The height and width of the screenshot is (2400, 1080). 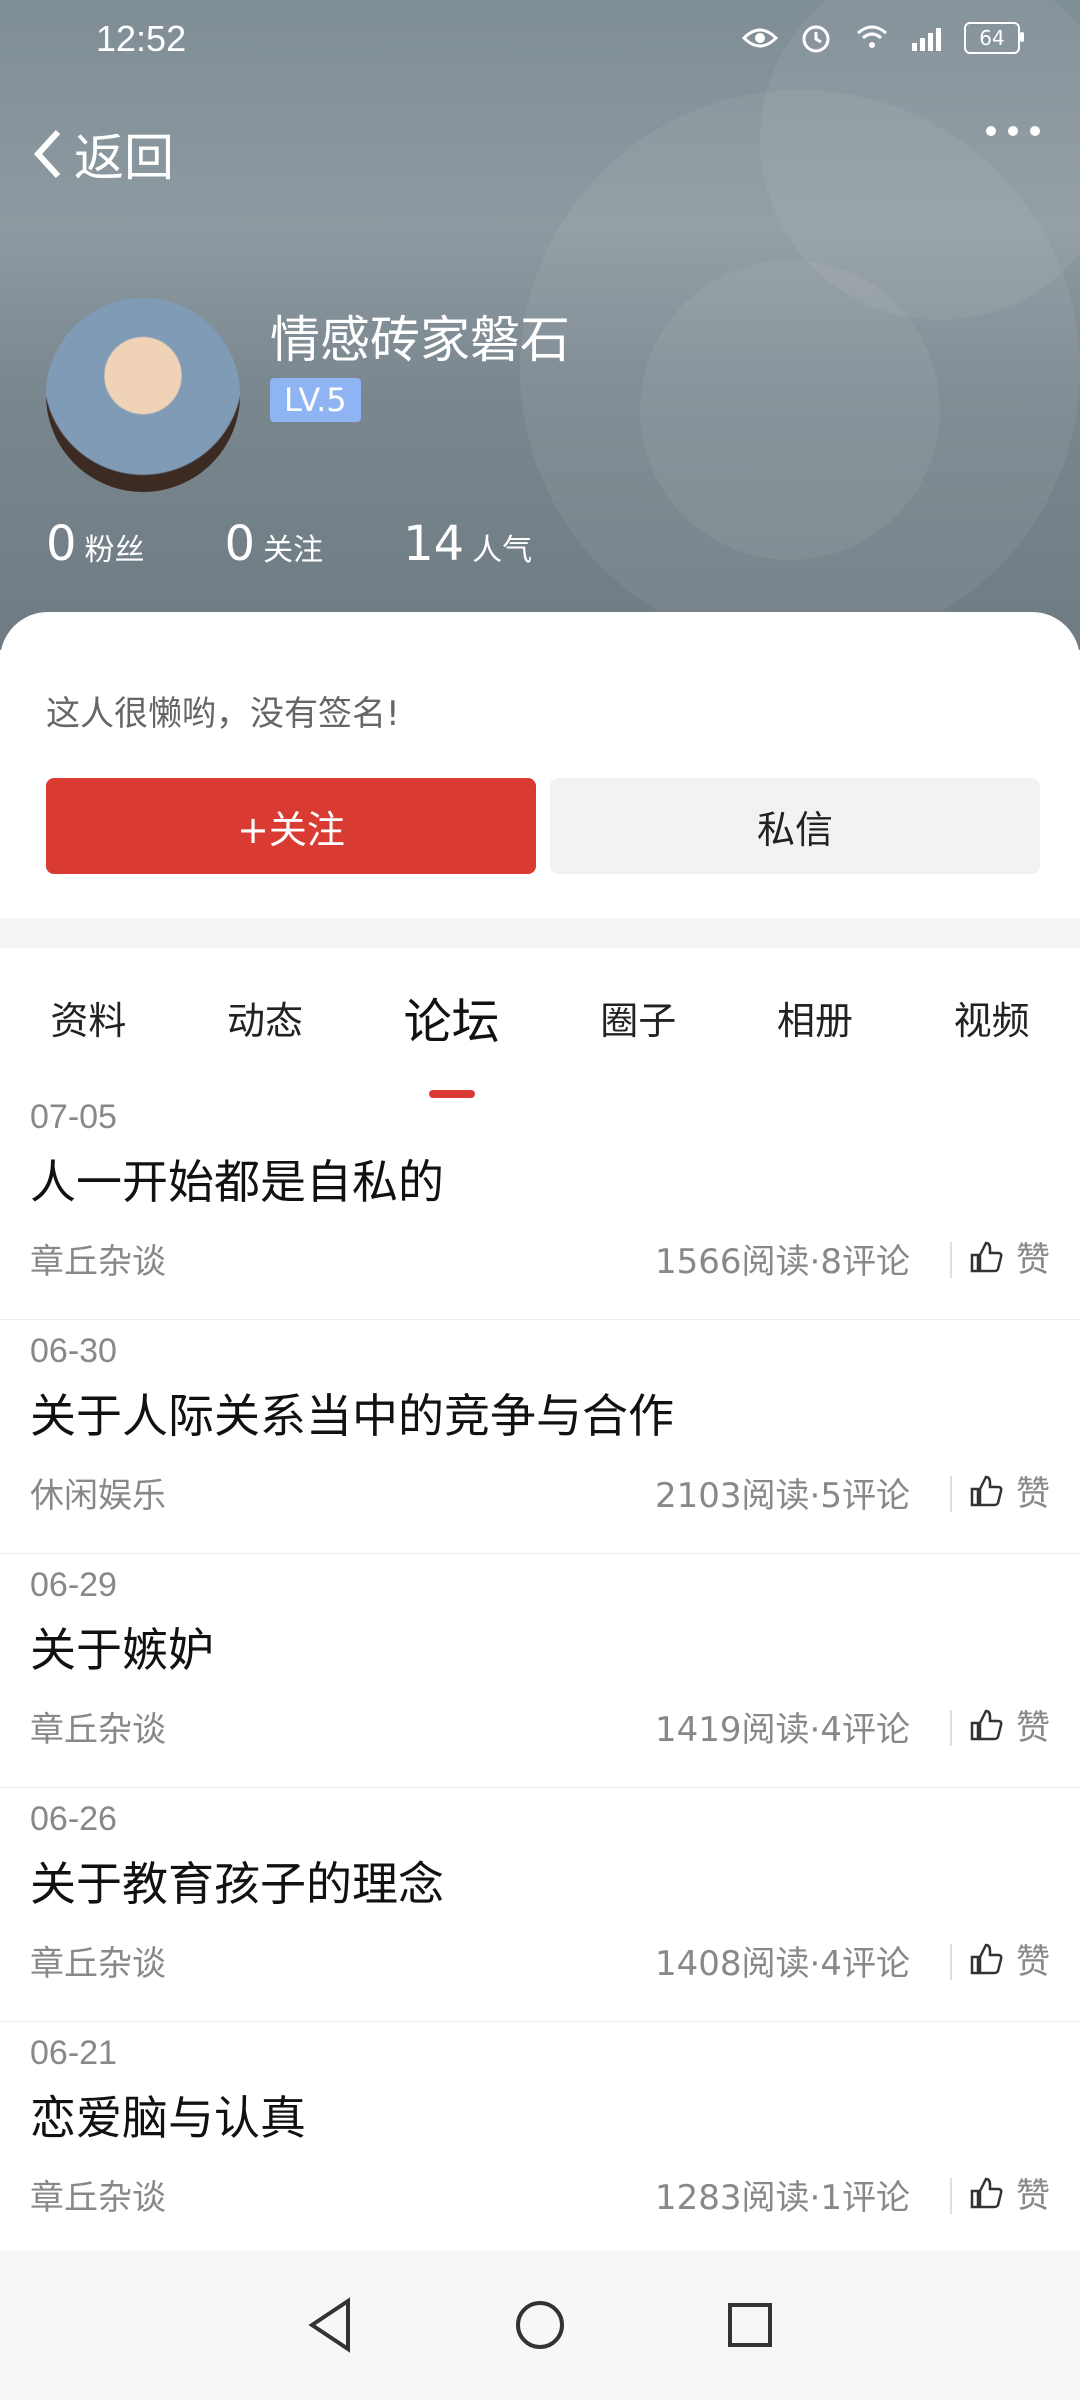 I want to click on tab-album: 相册, so click(x=815, y=1017).